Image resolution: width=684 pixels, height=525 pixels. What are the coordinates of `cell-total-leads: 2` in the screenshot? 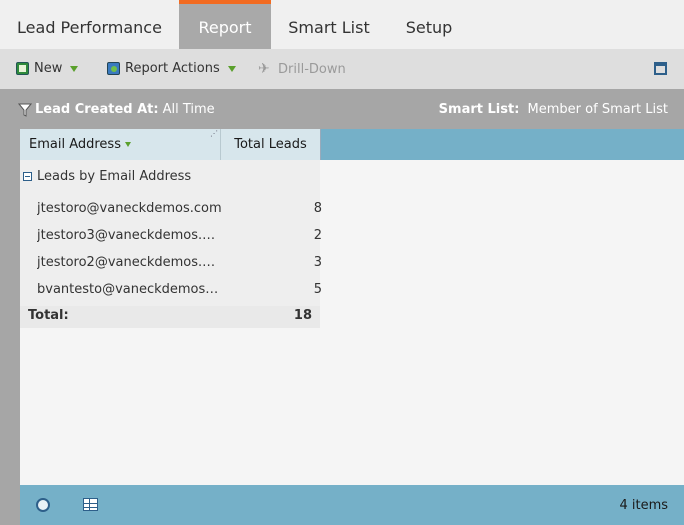 It's located at (317, 235).